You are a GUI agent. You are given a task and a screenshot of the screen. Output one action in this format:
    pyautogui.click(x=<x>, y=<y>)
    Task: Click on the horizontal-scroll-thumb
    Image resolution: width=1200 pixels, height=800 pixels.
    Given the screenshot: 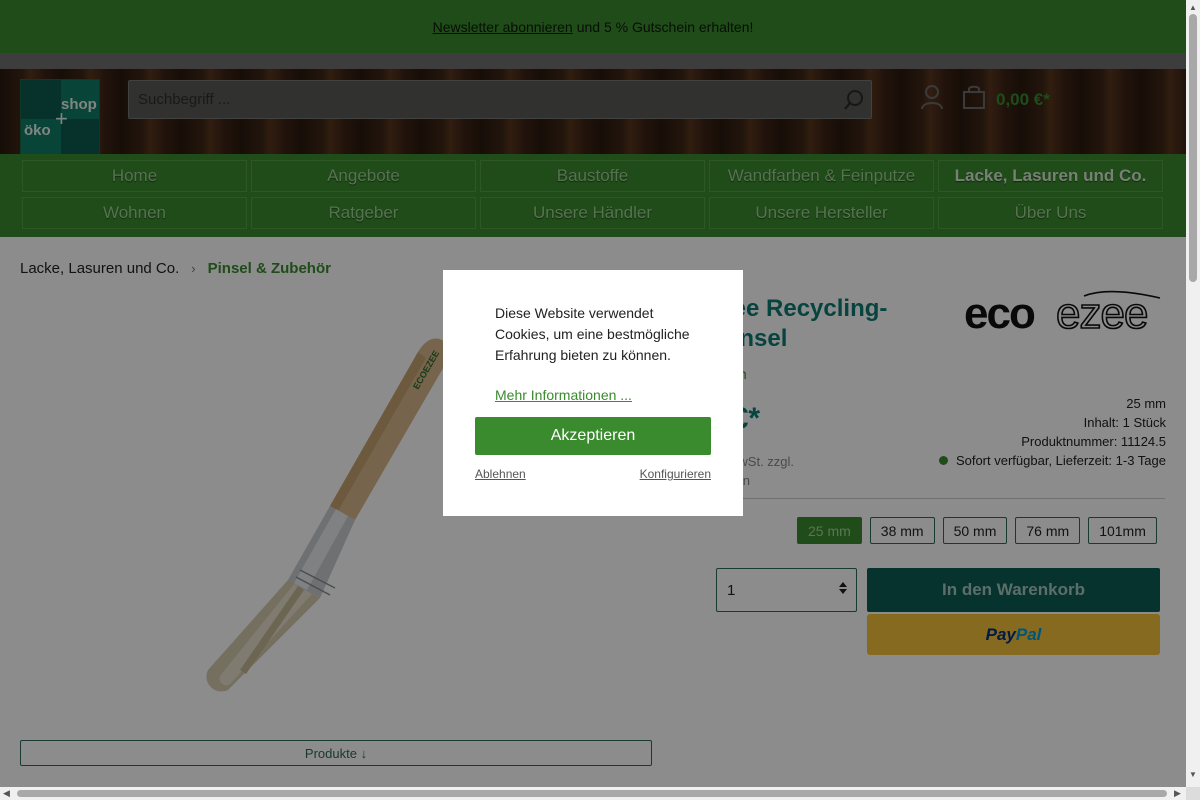 What is the action you would take?
    pyautogui.click(x=592, y=793)
    